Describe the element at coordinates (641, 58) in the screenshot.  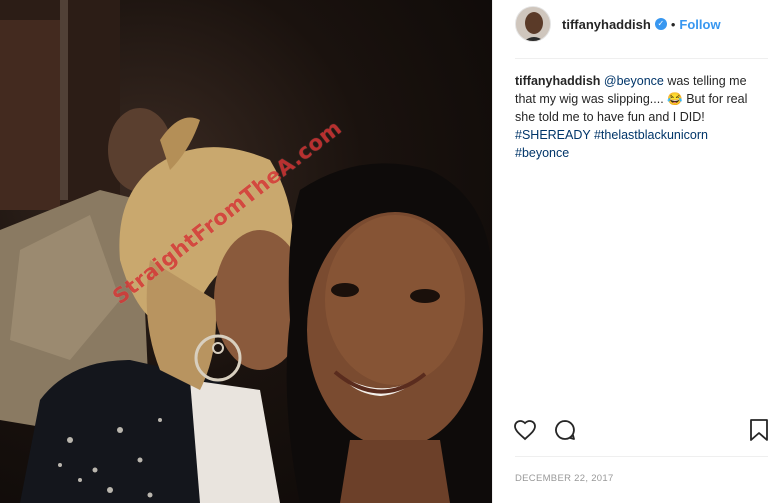
I see `header-divider` at that location.